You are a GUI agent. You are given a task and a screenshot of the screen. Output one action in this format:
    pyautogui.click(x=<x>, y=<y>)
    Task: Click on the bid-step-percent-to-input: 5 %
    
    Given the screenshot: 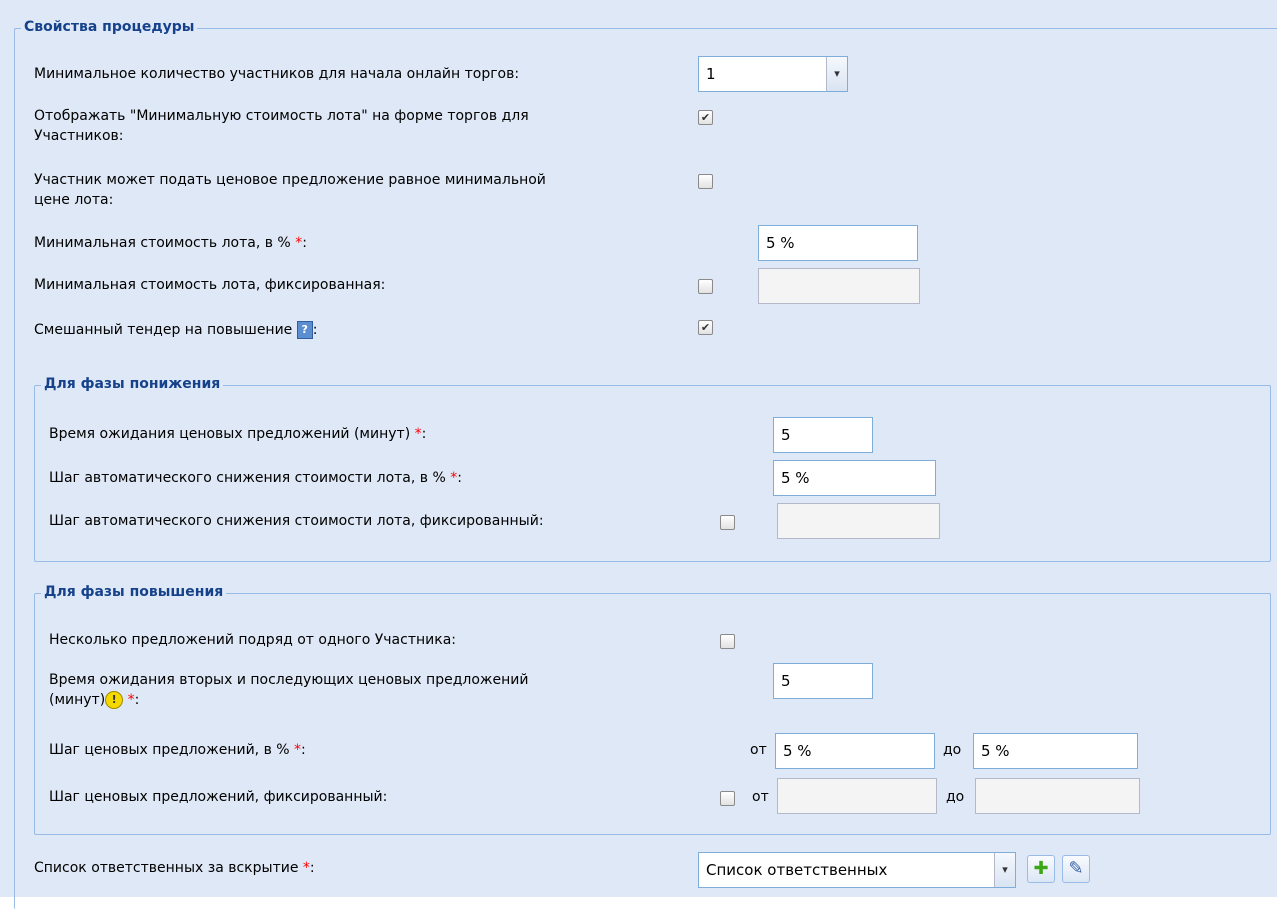 What is the action you would take?
    pyautogui.click(x=1055, y=751)
    